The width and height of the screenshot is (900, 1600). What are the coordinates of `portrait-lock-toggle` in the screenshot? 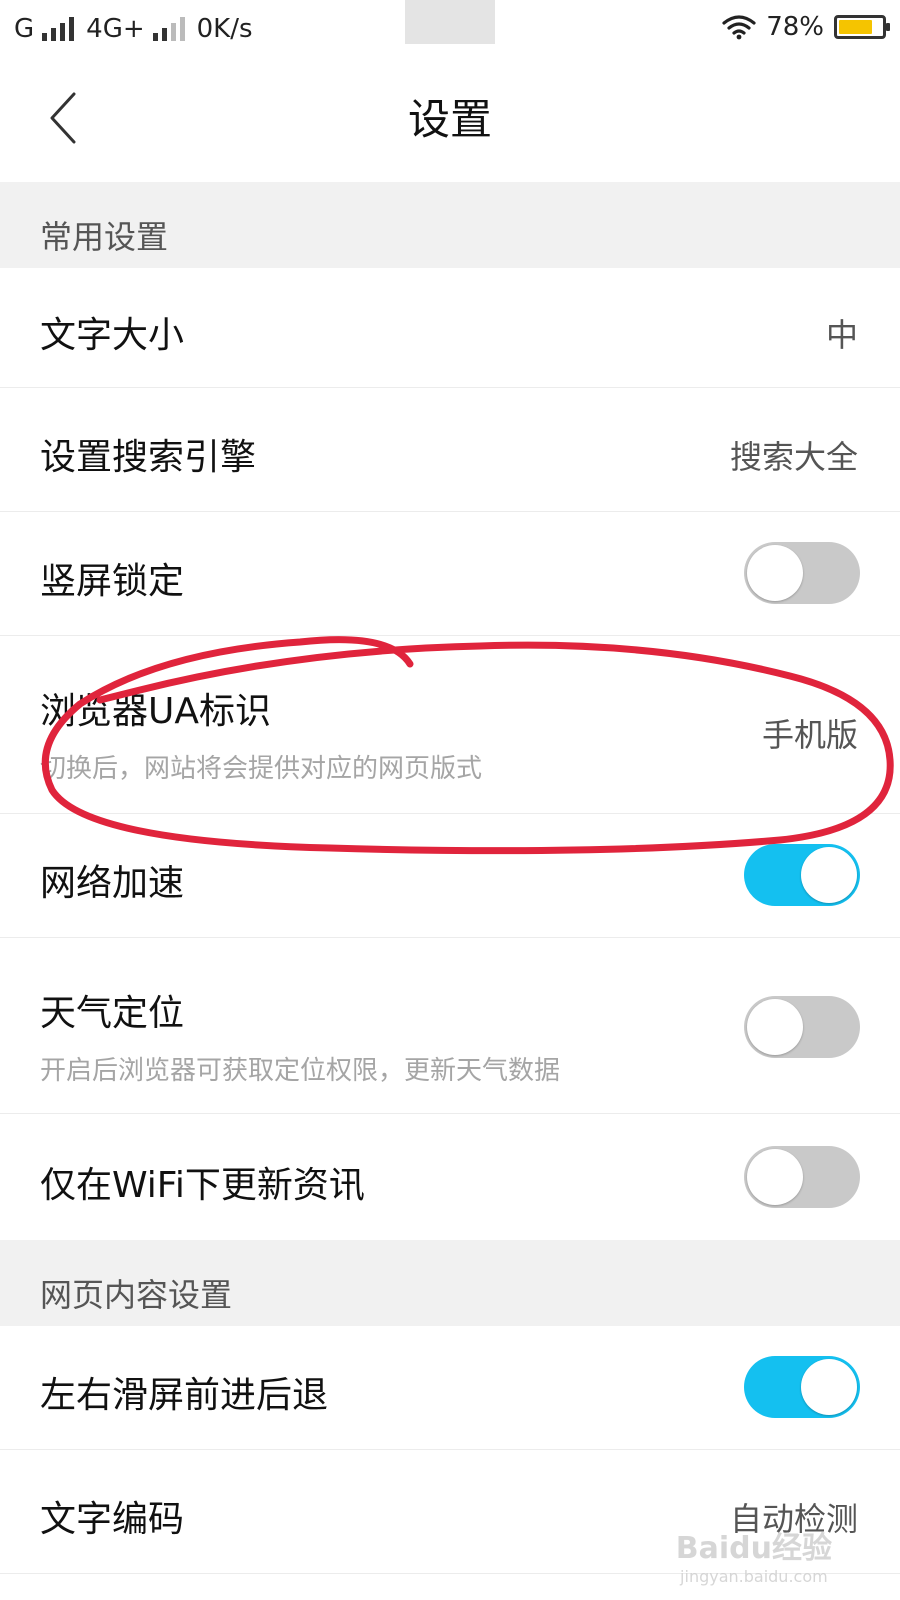 It's located at (802, 573).